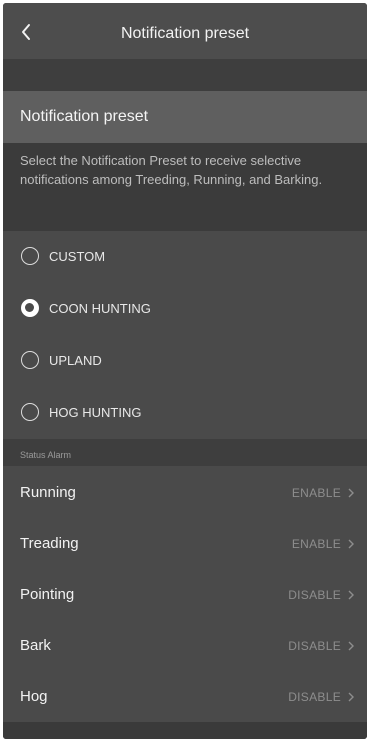 This screenshot has height=742, width=370. What do you see at coordinates (100, 308) in the screenshot?
I see `preset-label: COON HUNTING` at bounding box center [100, 308].